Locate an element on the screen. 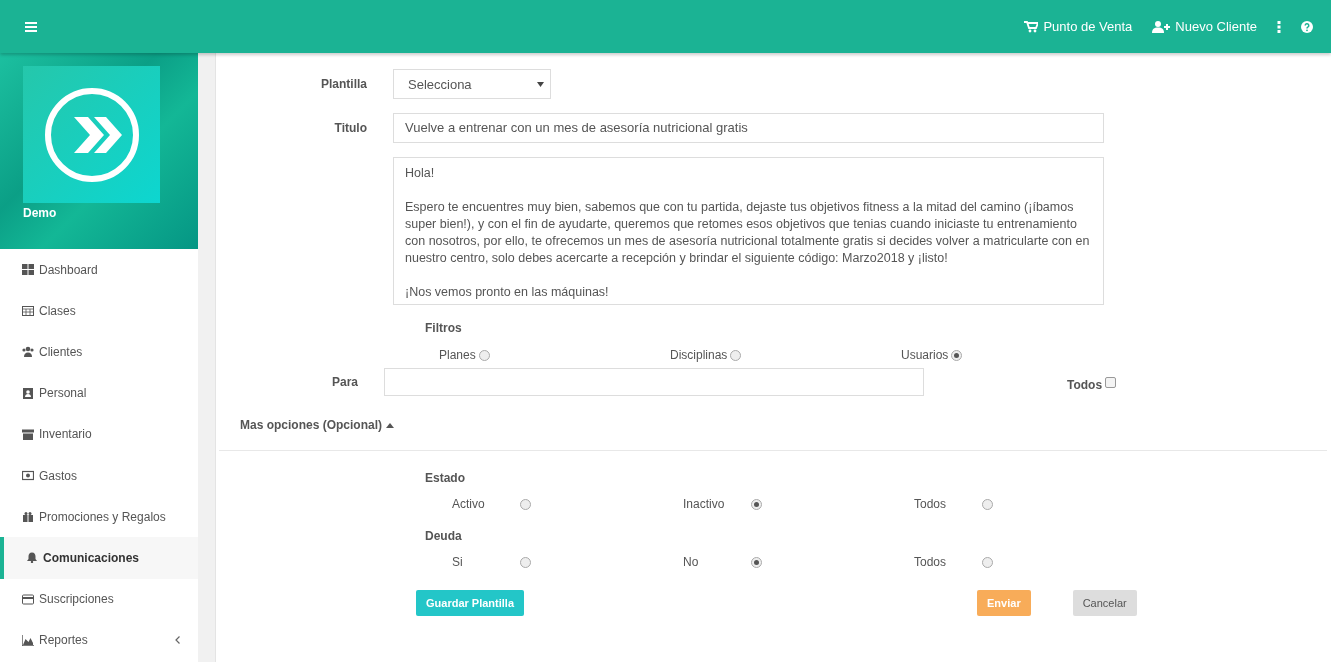 The width and height of the screenshot is (1331, 662). template-select: Selecciona is located at coordinates (472, 84).